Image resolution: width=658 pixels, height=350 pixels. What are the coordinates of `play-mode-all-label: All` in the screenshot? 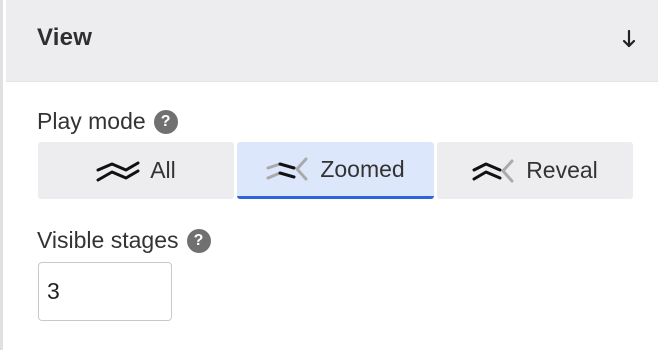 It's located at (163, 170).